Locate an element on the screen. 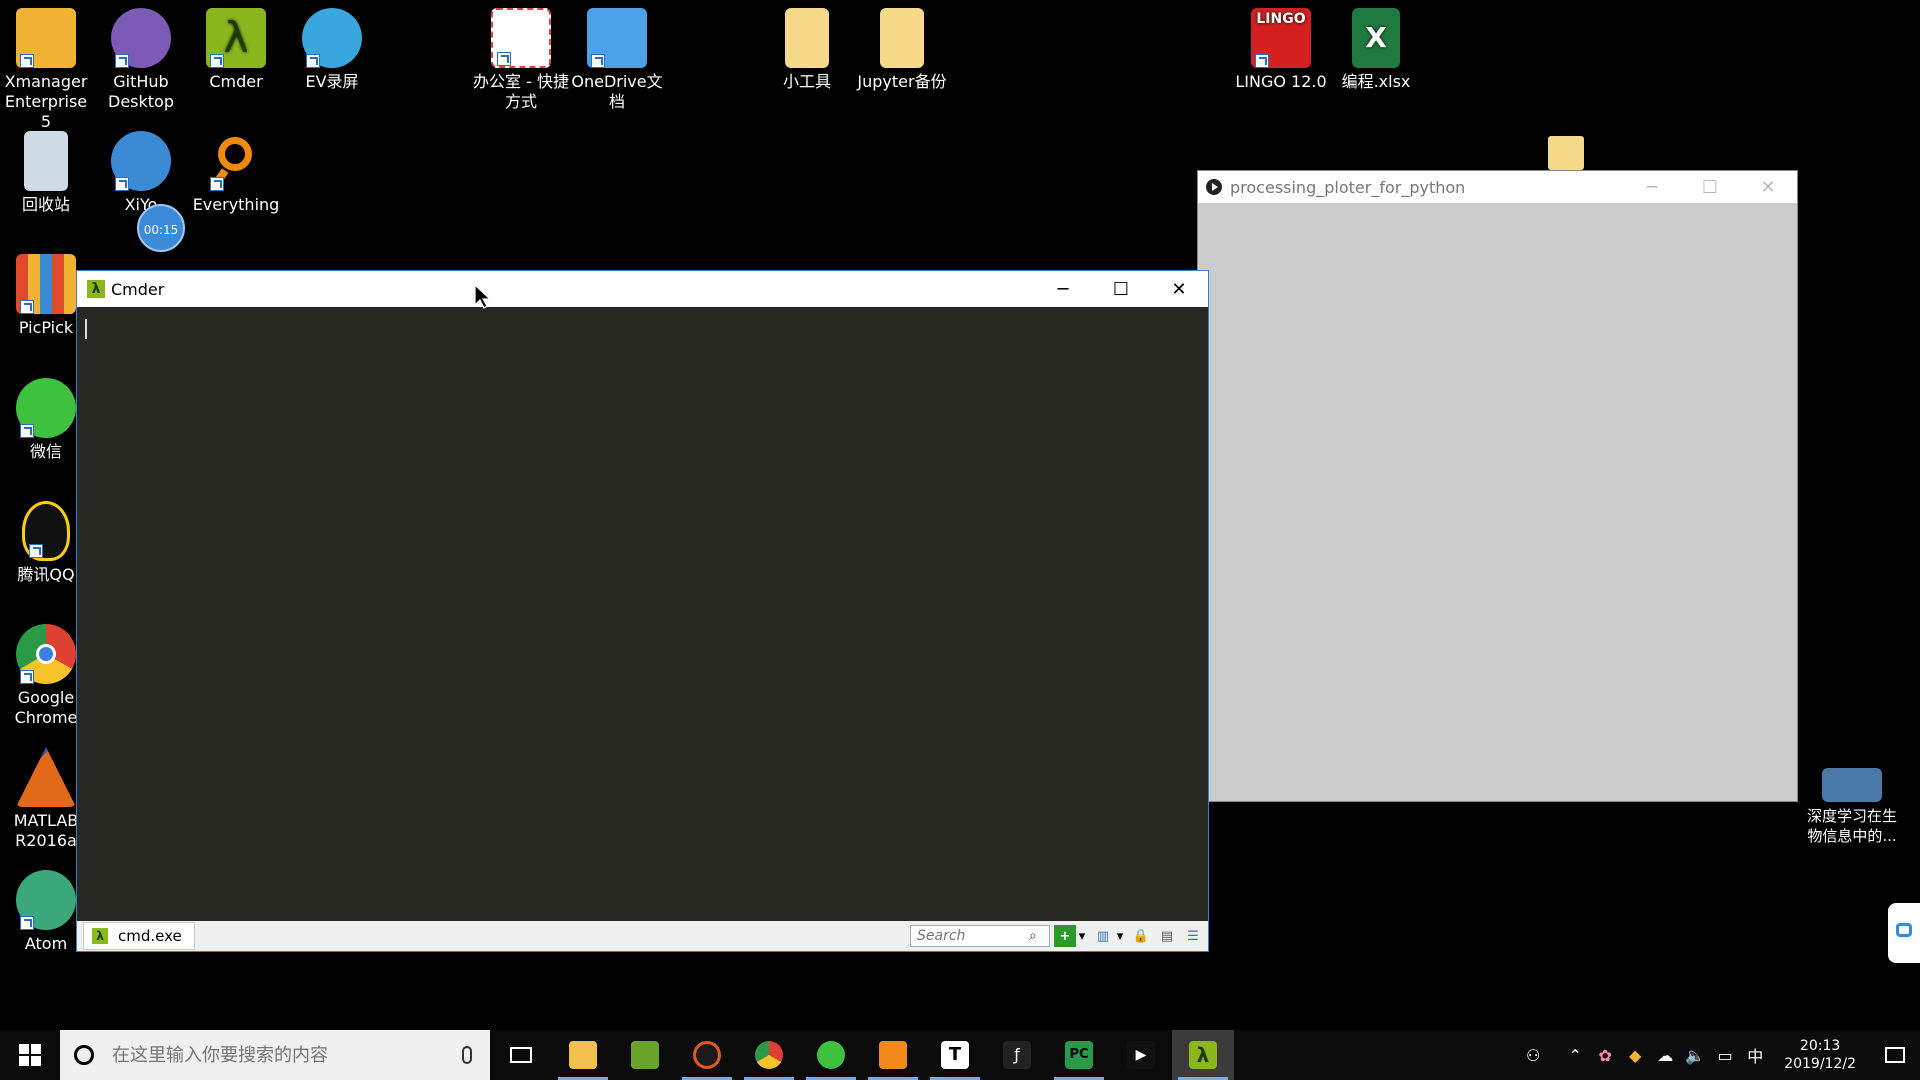 Image resolution: width=1920 pixels, height=1080 pixels. side-dock-tab is located at coordinates (1904, 933).